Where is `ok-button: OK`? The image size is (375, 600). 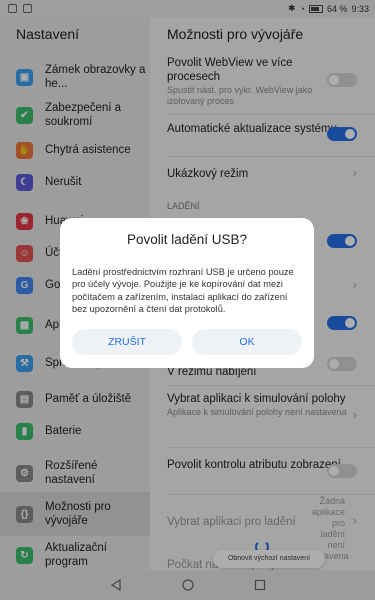 ok-button: OK is located at coordinates (247, 342).